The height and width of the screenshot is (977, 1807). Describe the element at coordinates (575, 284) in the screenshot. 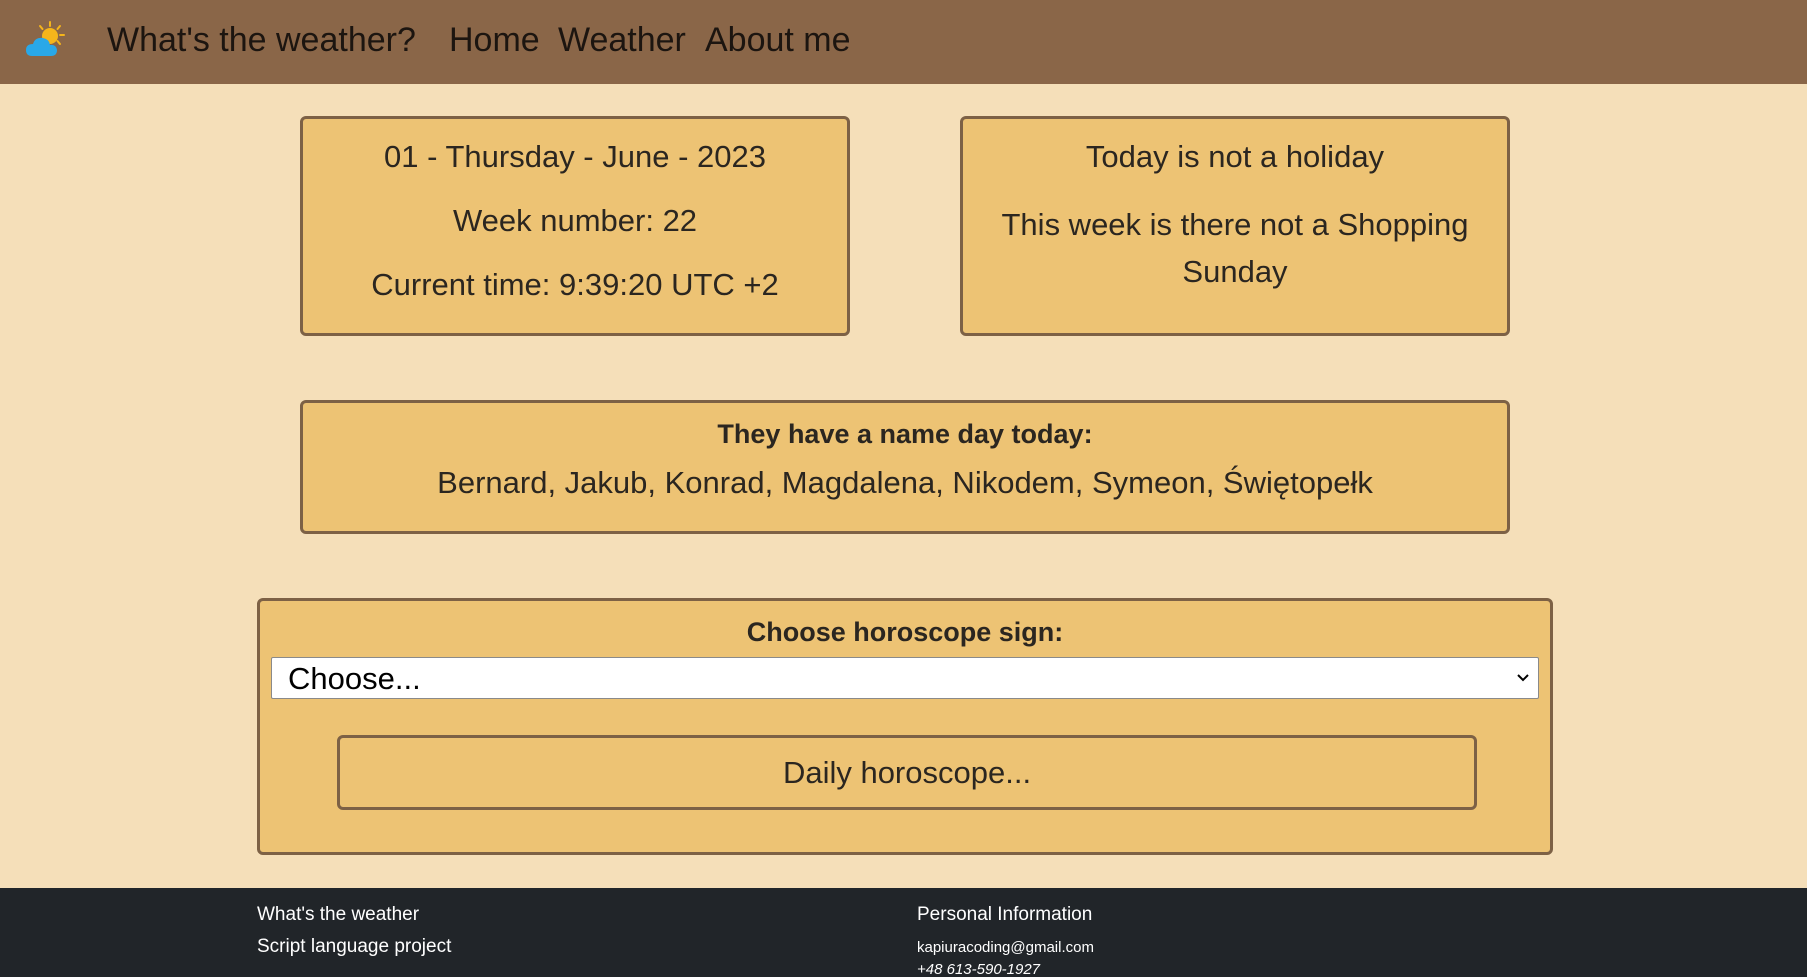

I see `current-time: Current time: 9:39:20 UTC +2` at that location.